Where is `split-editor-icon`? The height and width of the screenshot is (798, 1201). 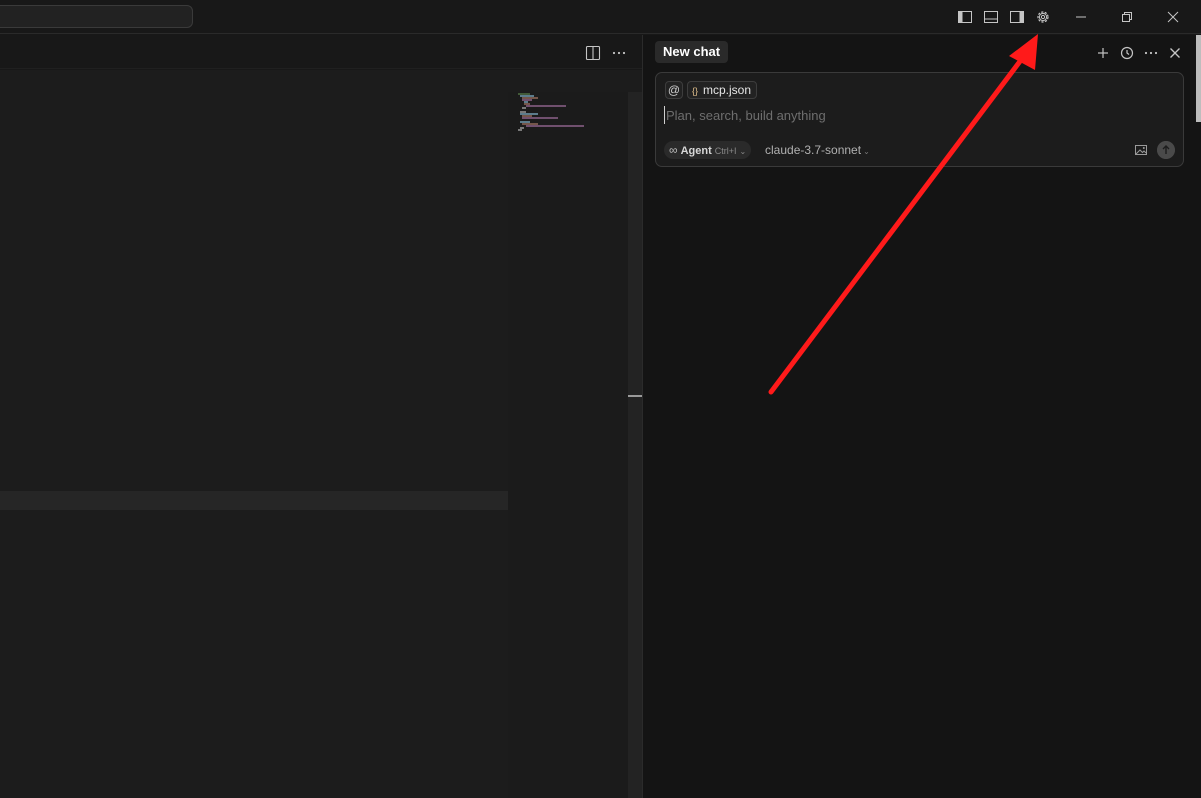
split-editor-icon is located at coordinates (593, 53).